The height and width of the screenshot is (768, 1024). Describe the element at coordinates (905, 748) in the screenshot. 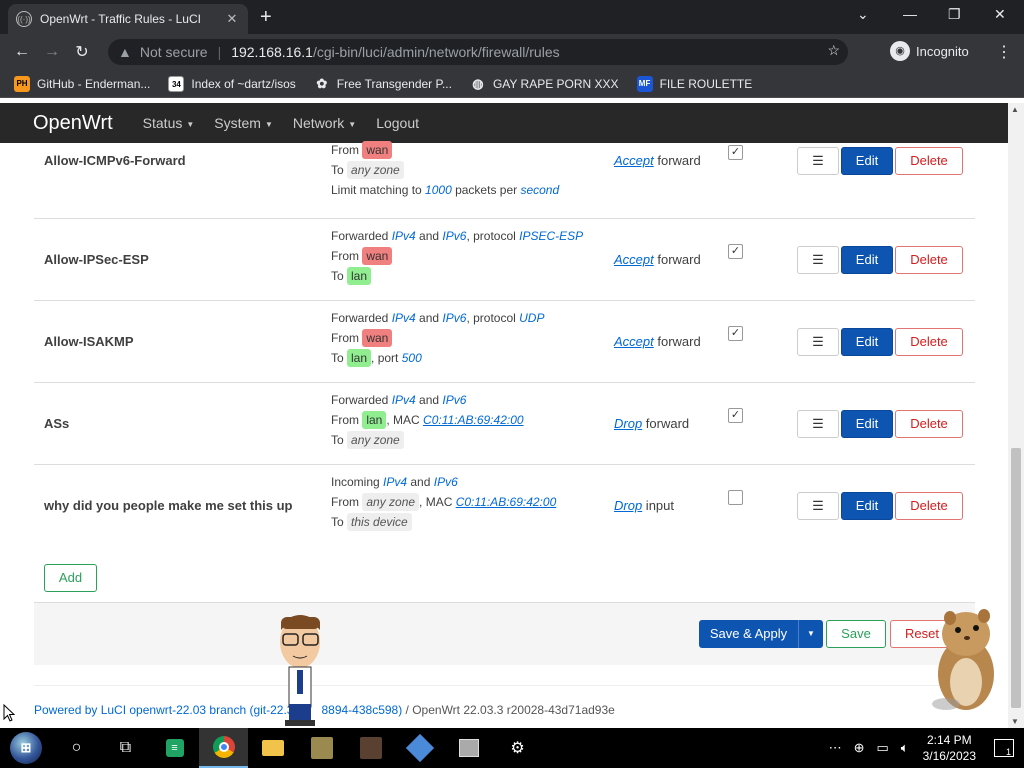

I see `volume-icon: 🔈︎` at that location.